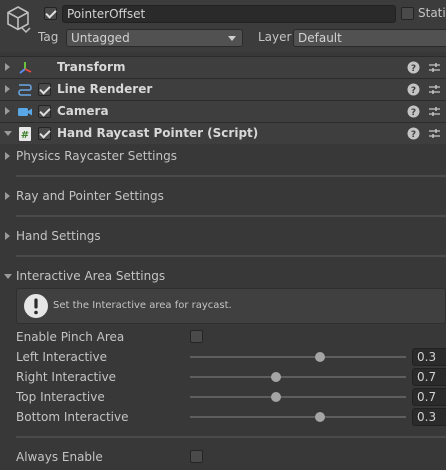 This screenshot has height=470, width=446. I want to click on component-transform: Transform ?, so click(223, 67).